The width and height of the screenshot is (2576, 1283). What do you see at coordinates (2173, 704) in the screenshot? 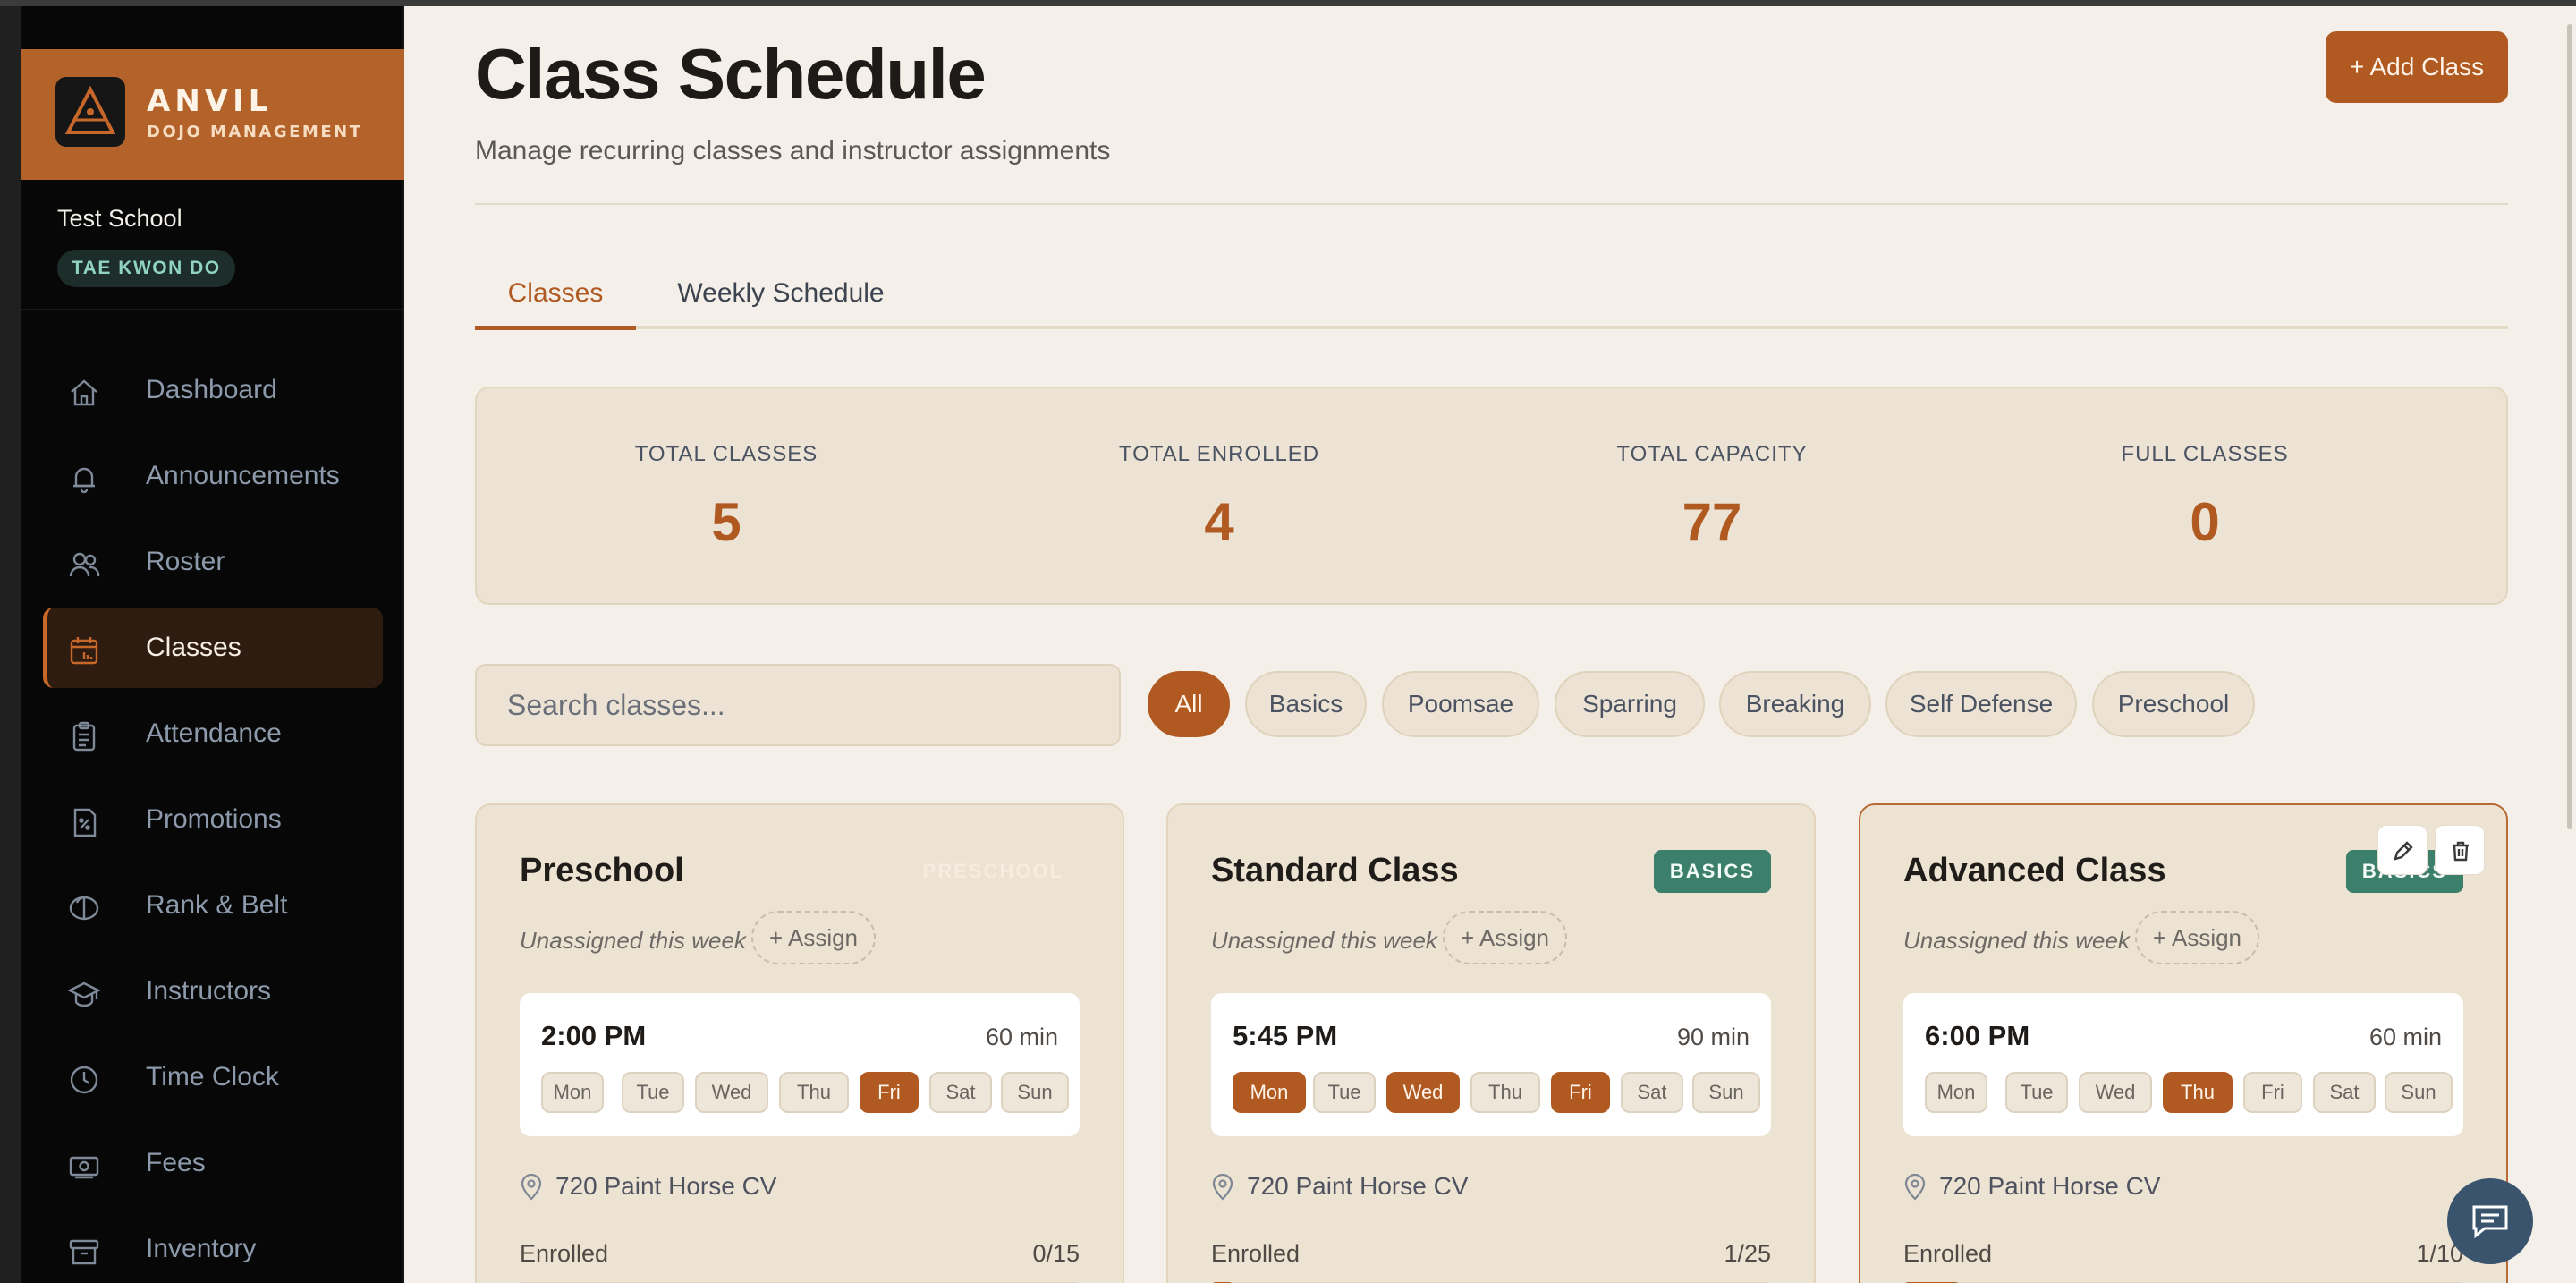
I see `filter-chip-preschool: Preschool` at bounding box center [2173, 704].